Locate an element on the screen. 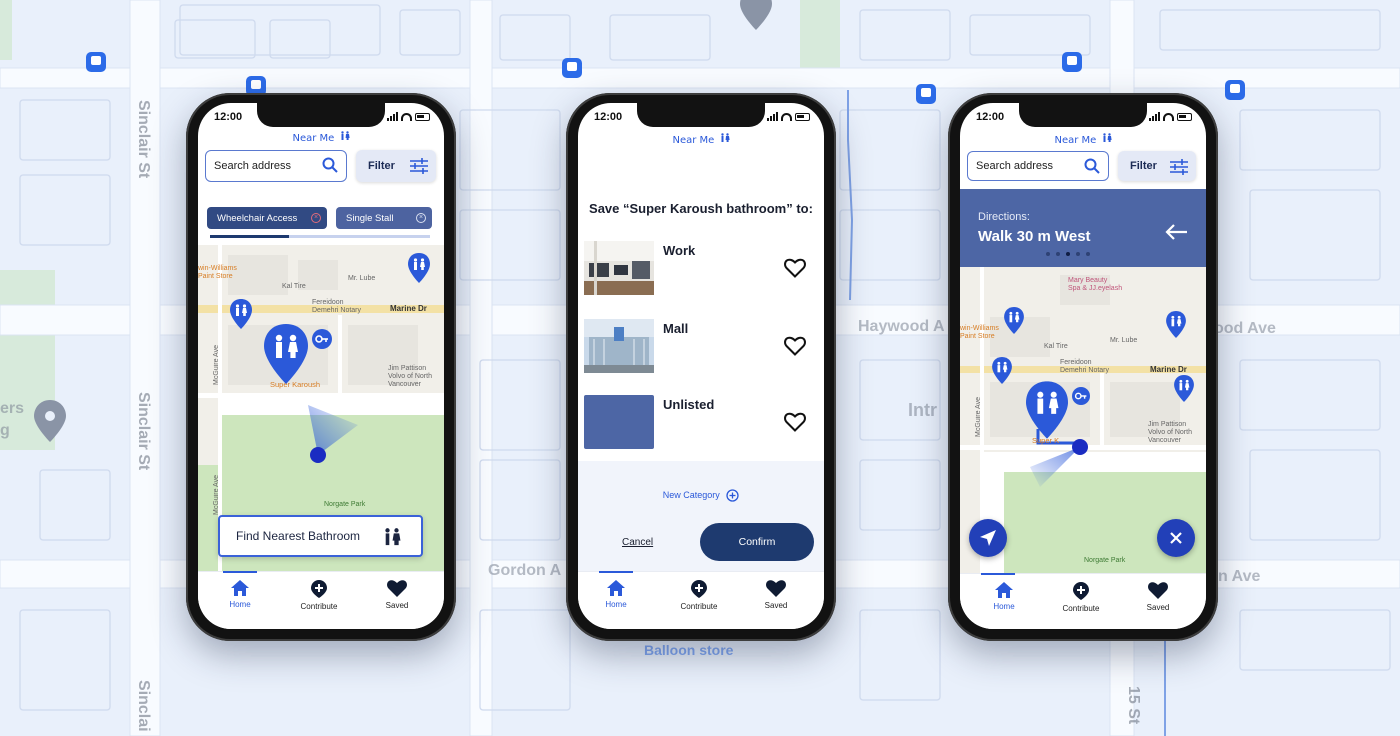 Image resolution: width=1400 pixels, height=736 pixels. category-label: Unlisted is located at coordinates (689, 404).